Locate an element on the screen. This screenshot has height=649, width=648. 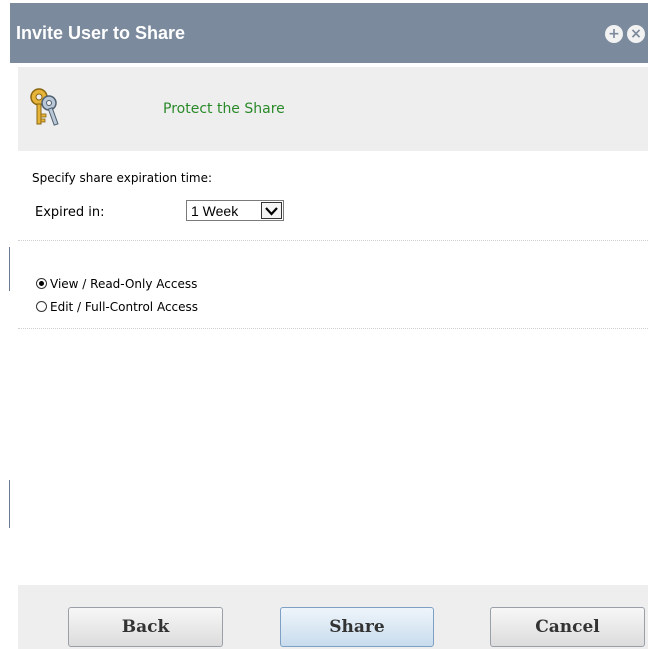
dialog-frame is located at coordinates (14, 356).